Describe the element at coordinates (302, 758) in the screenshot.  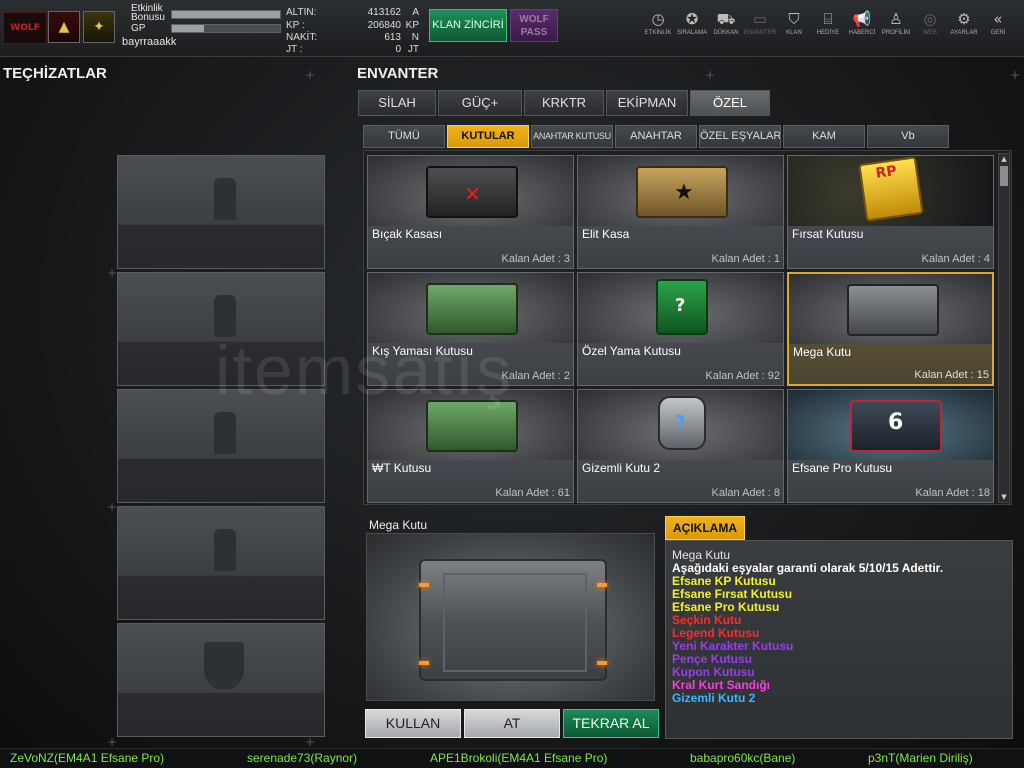
I see `ticker-entry: serenade73(Raynor)` at that location.